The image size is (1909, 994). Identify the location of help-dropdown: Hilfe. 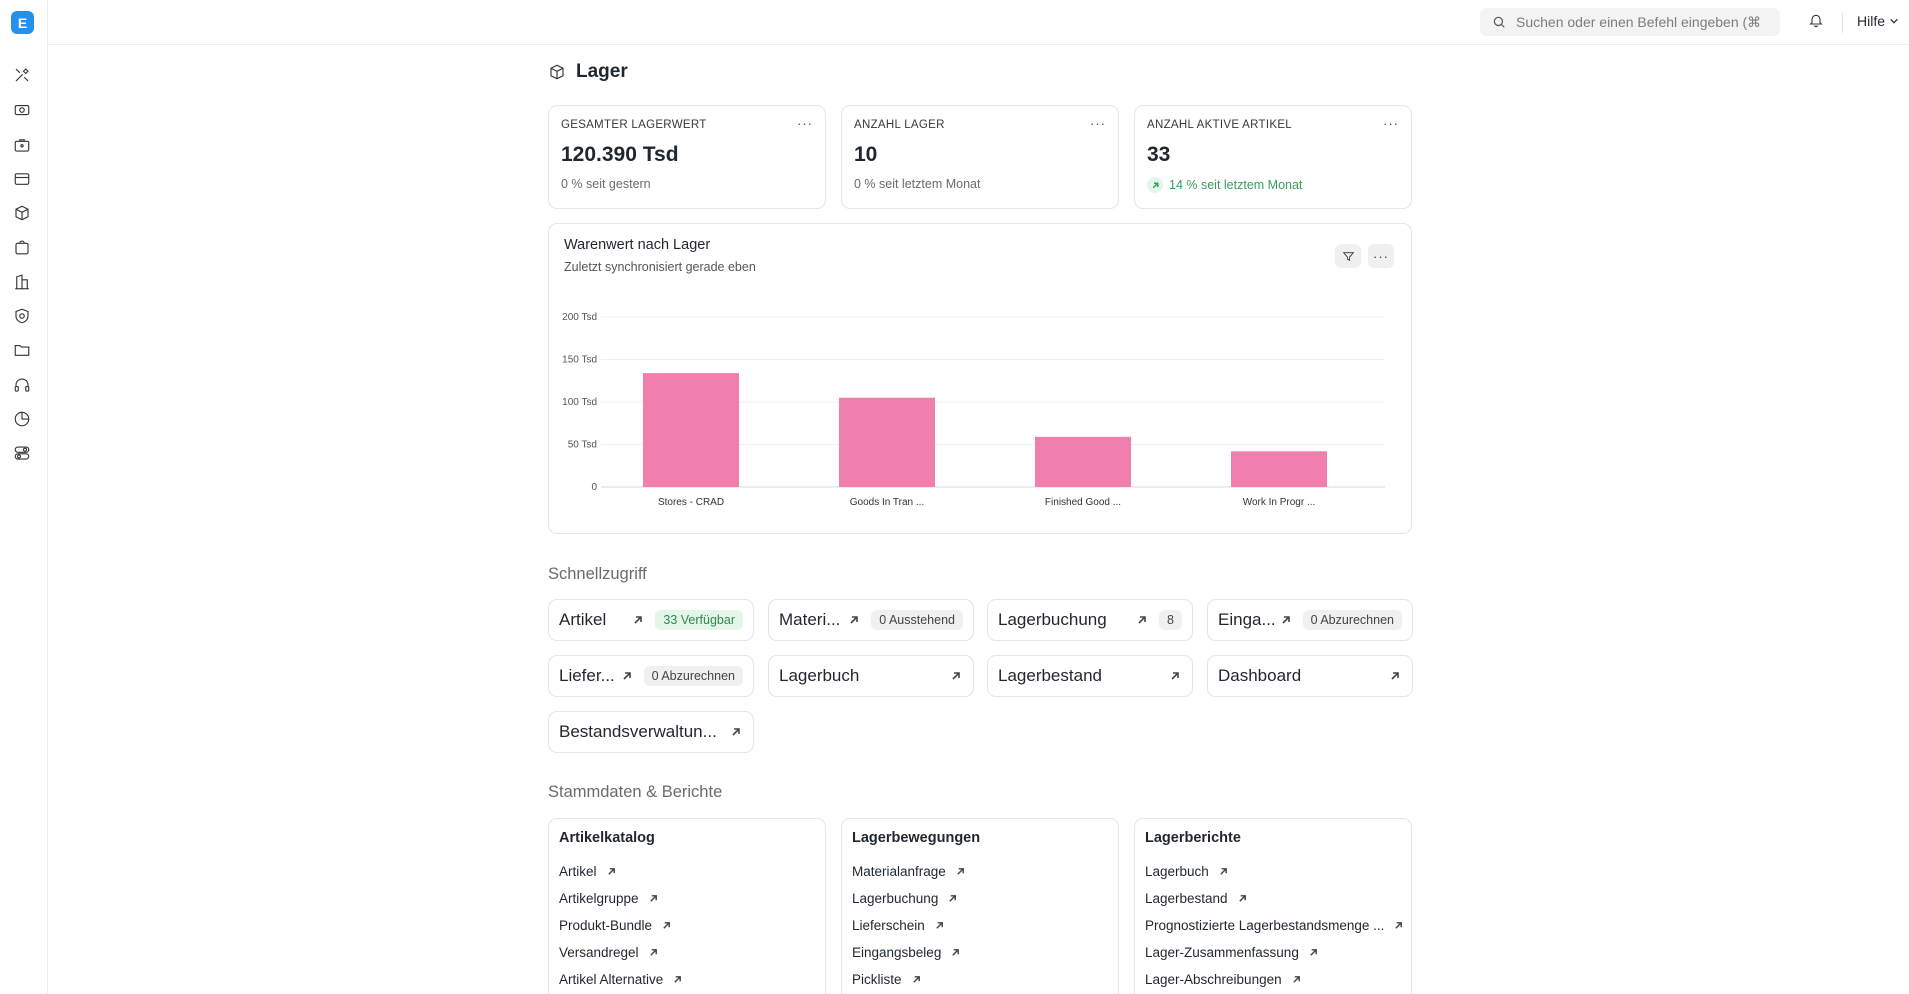
(1878, 21).